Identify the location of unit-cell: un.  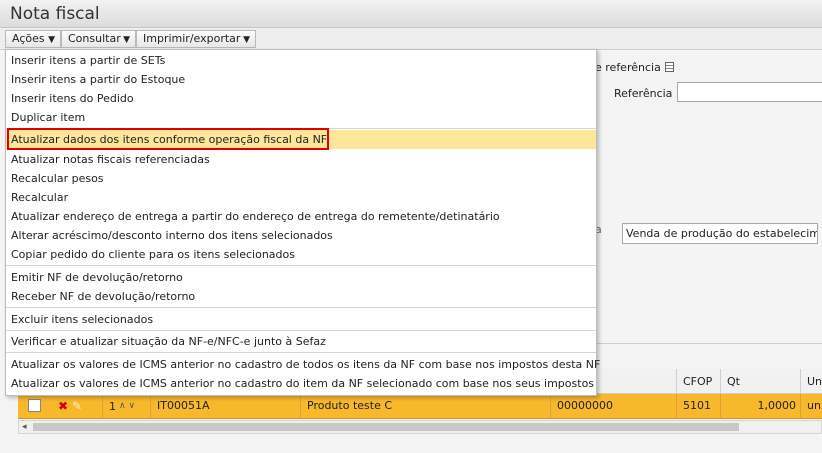
(811, 406).